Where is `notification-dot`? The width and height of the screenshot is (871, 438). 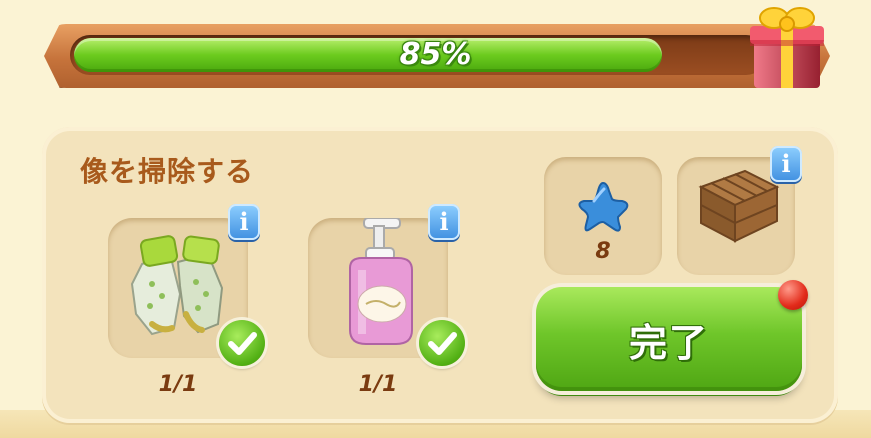 notification-dot is located at coordinates (793, 295).